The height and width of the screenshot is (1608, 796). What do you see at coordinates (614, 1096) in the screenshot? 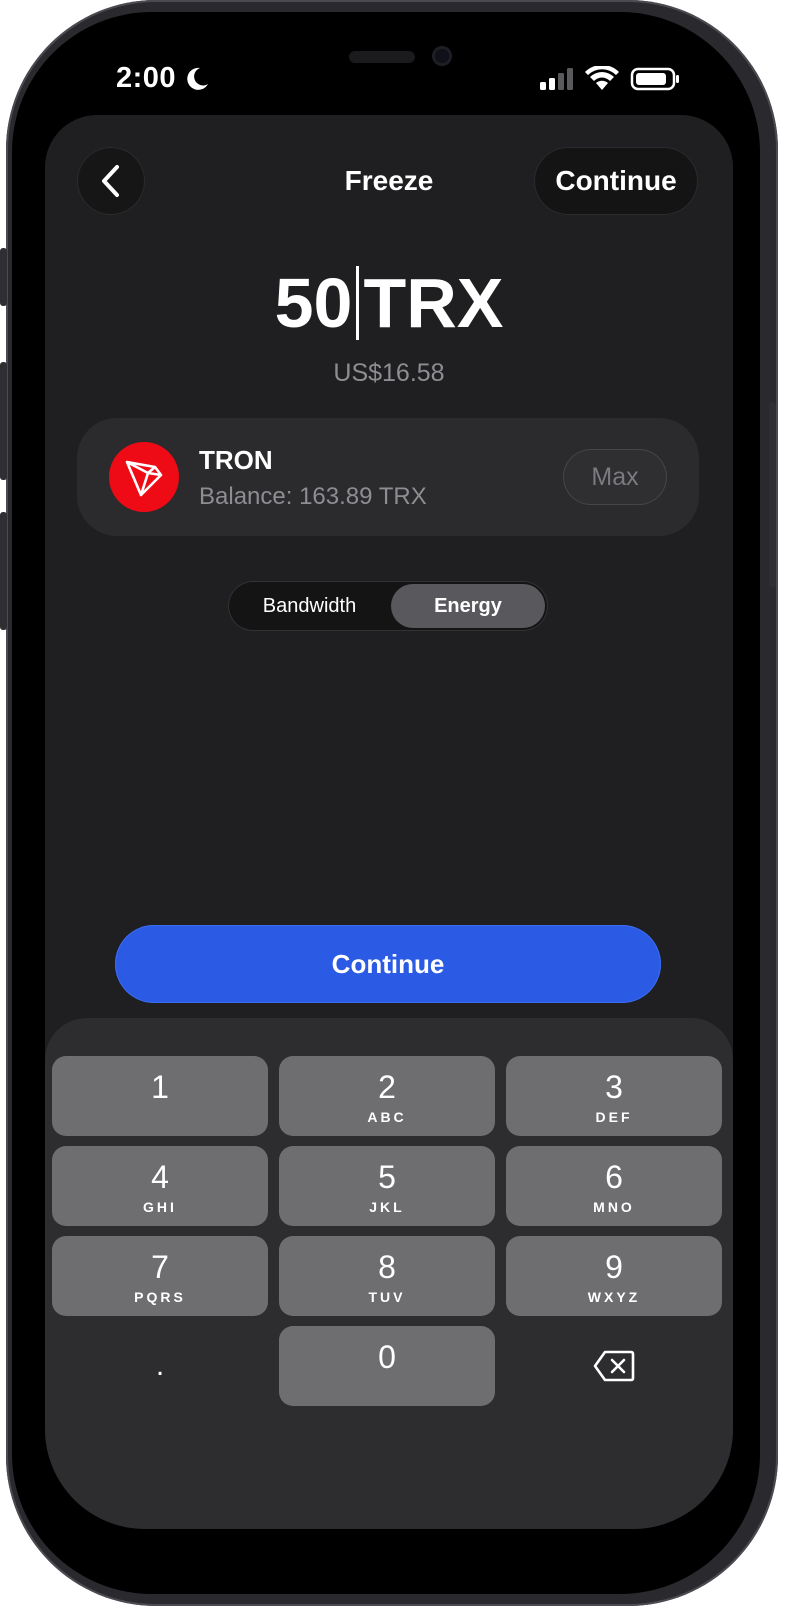
I see `key-3: 3 DEF` at bounding box center [614, 1096].